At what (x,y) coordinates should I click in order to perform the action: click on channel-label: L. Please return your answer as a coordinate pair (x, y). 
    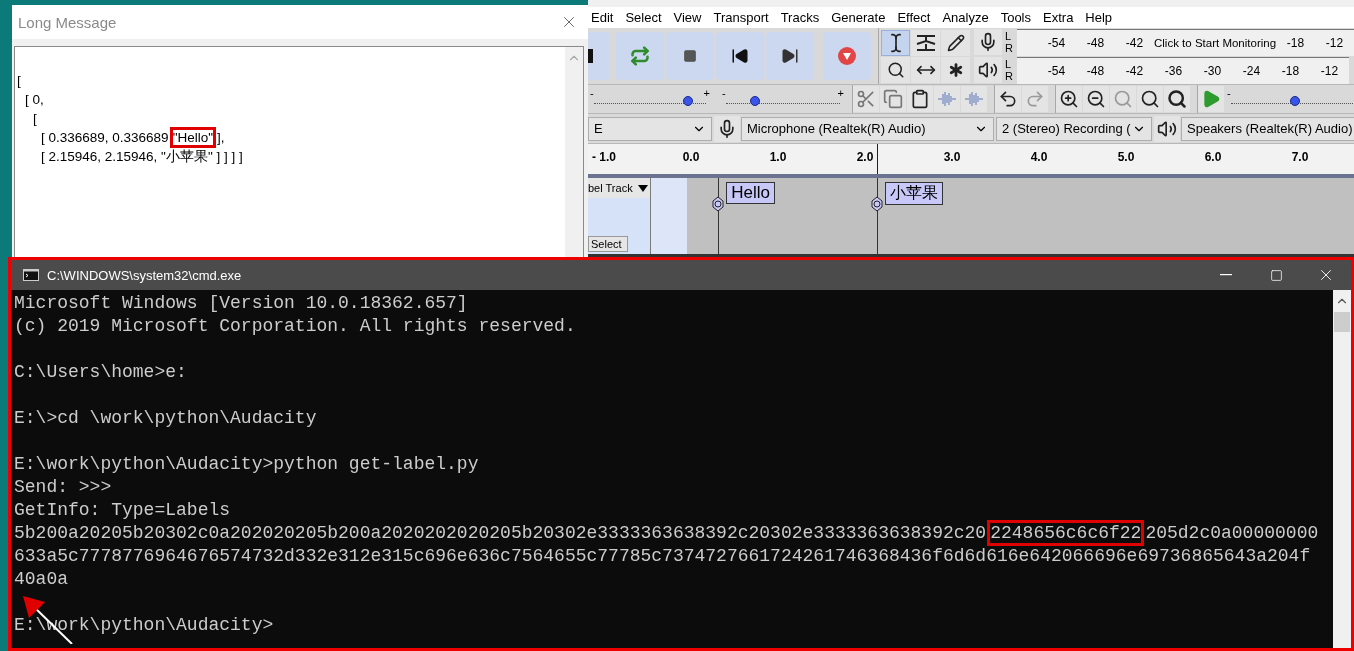
    Looking at the image, I should click on (1009, 64).